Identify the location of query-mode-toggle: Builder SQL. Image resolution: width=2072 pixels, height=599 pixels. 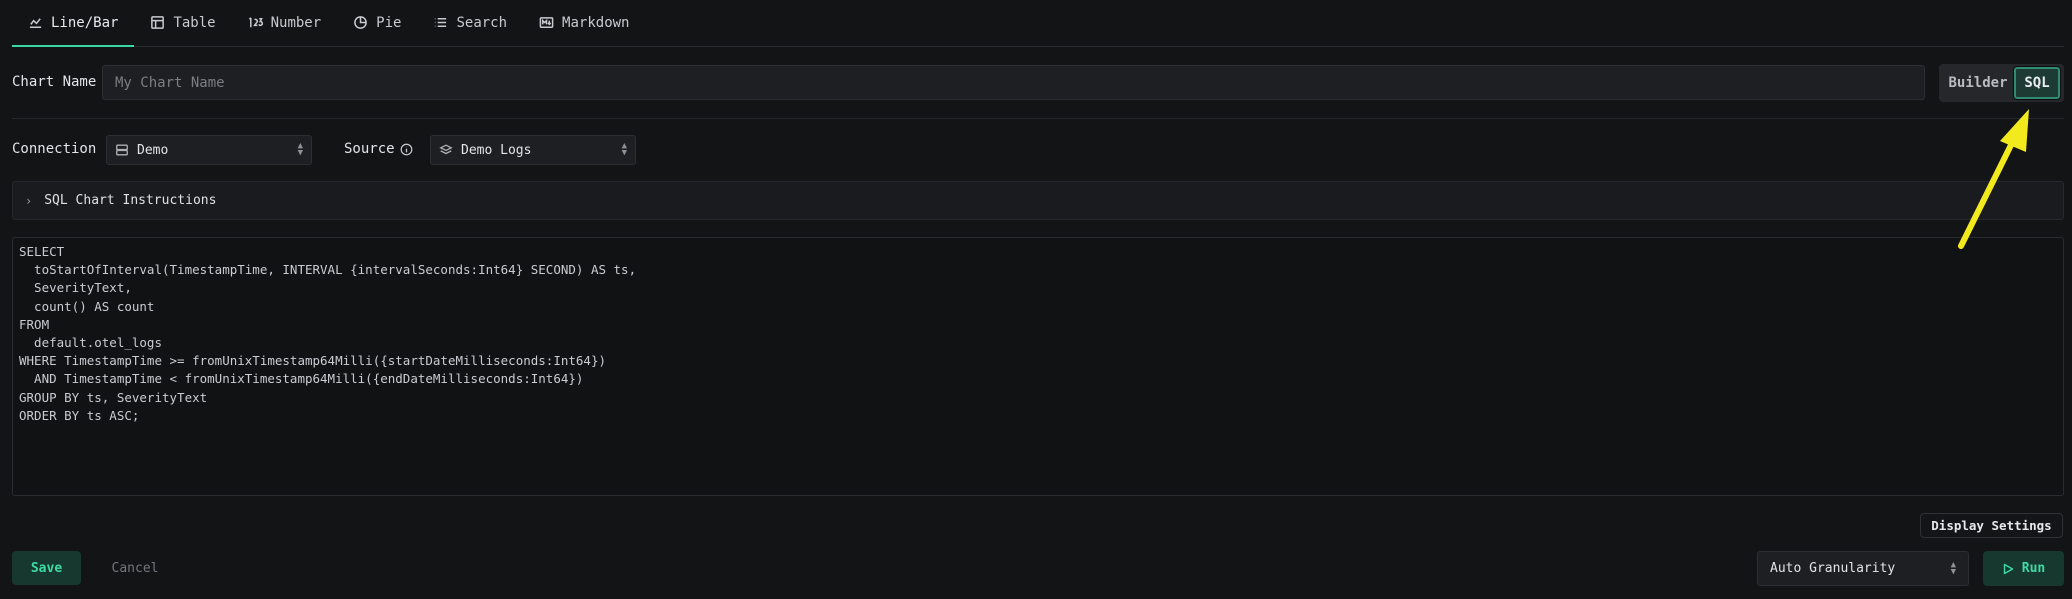
(2001, 83).